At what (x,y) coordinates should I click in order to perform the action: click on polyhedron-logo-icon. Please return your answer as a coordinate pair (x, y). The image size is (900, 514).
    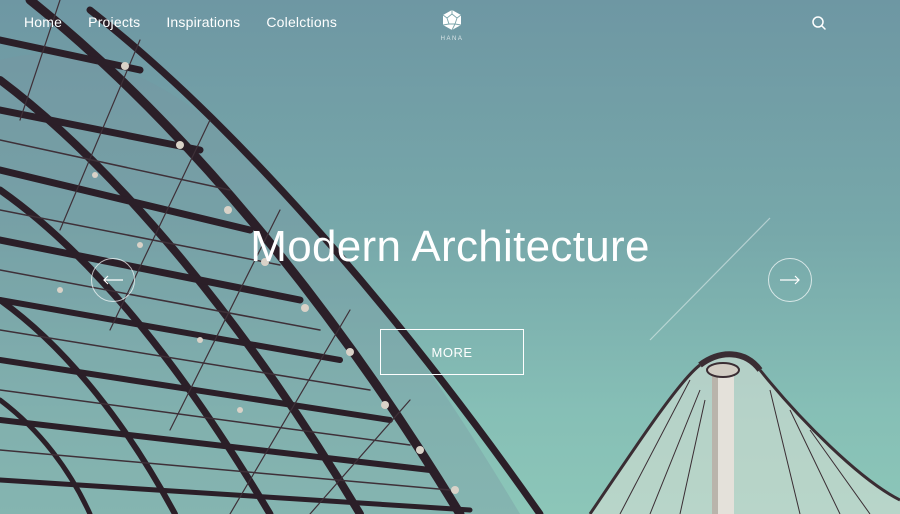
    Looking at the image, I should click on (452, 20).